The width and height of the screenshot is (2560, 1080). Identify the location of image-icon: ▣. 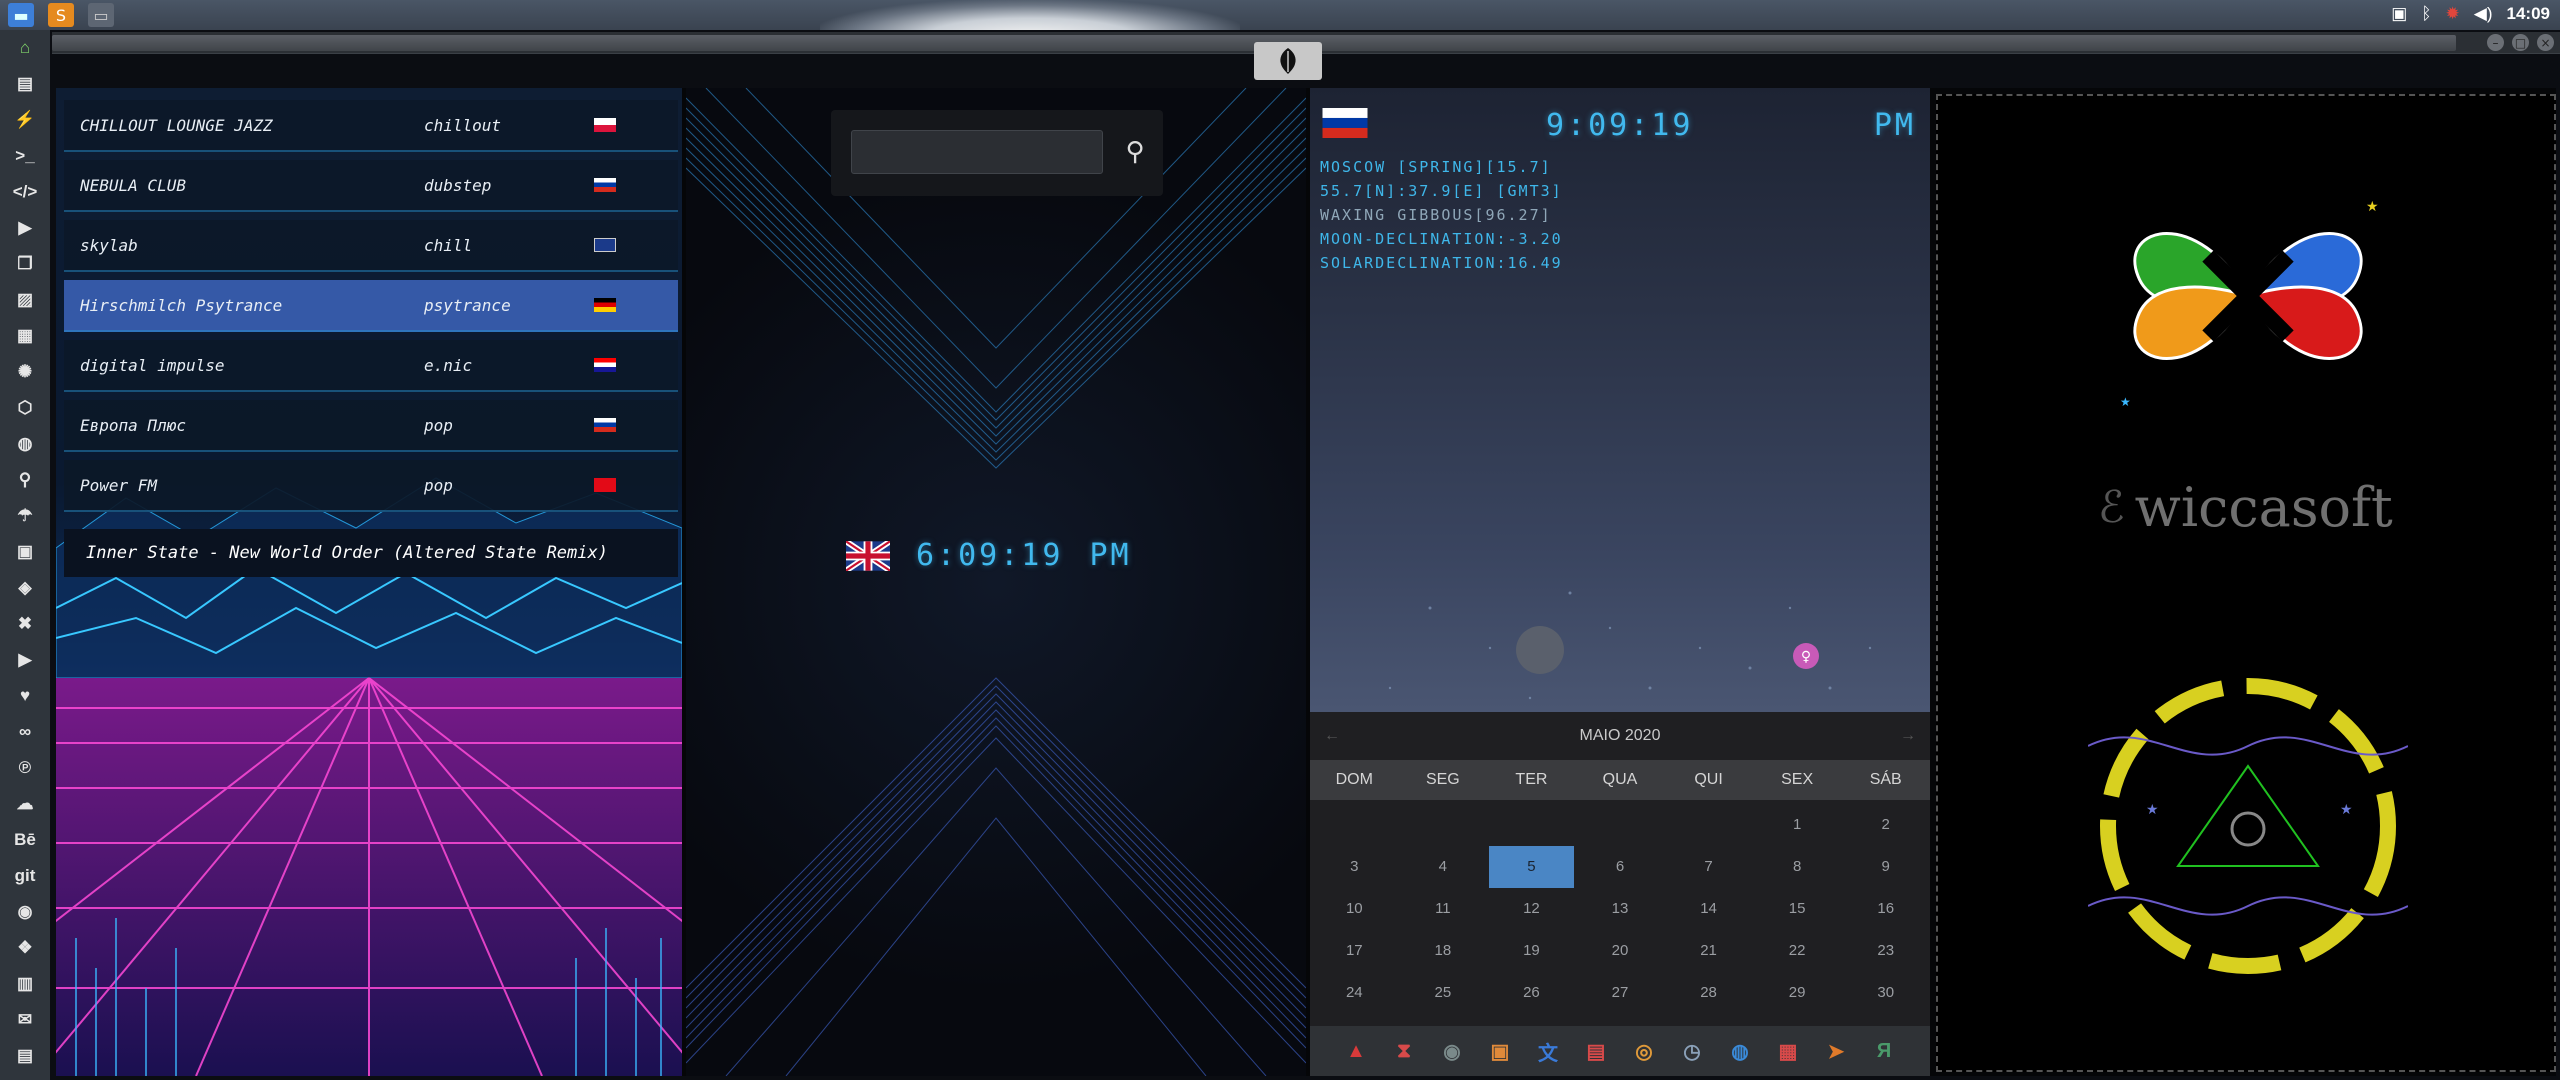
(2399, 14).